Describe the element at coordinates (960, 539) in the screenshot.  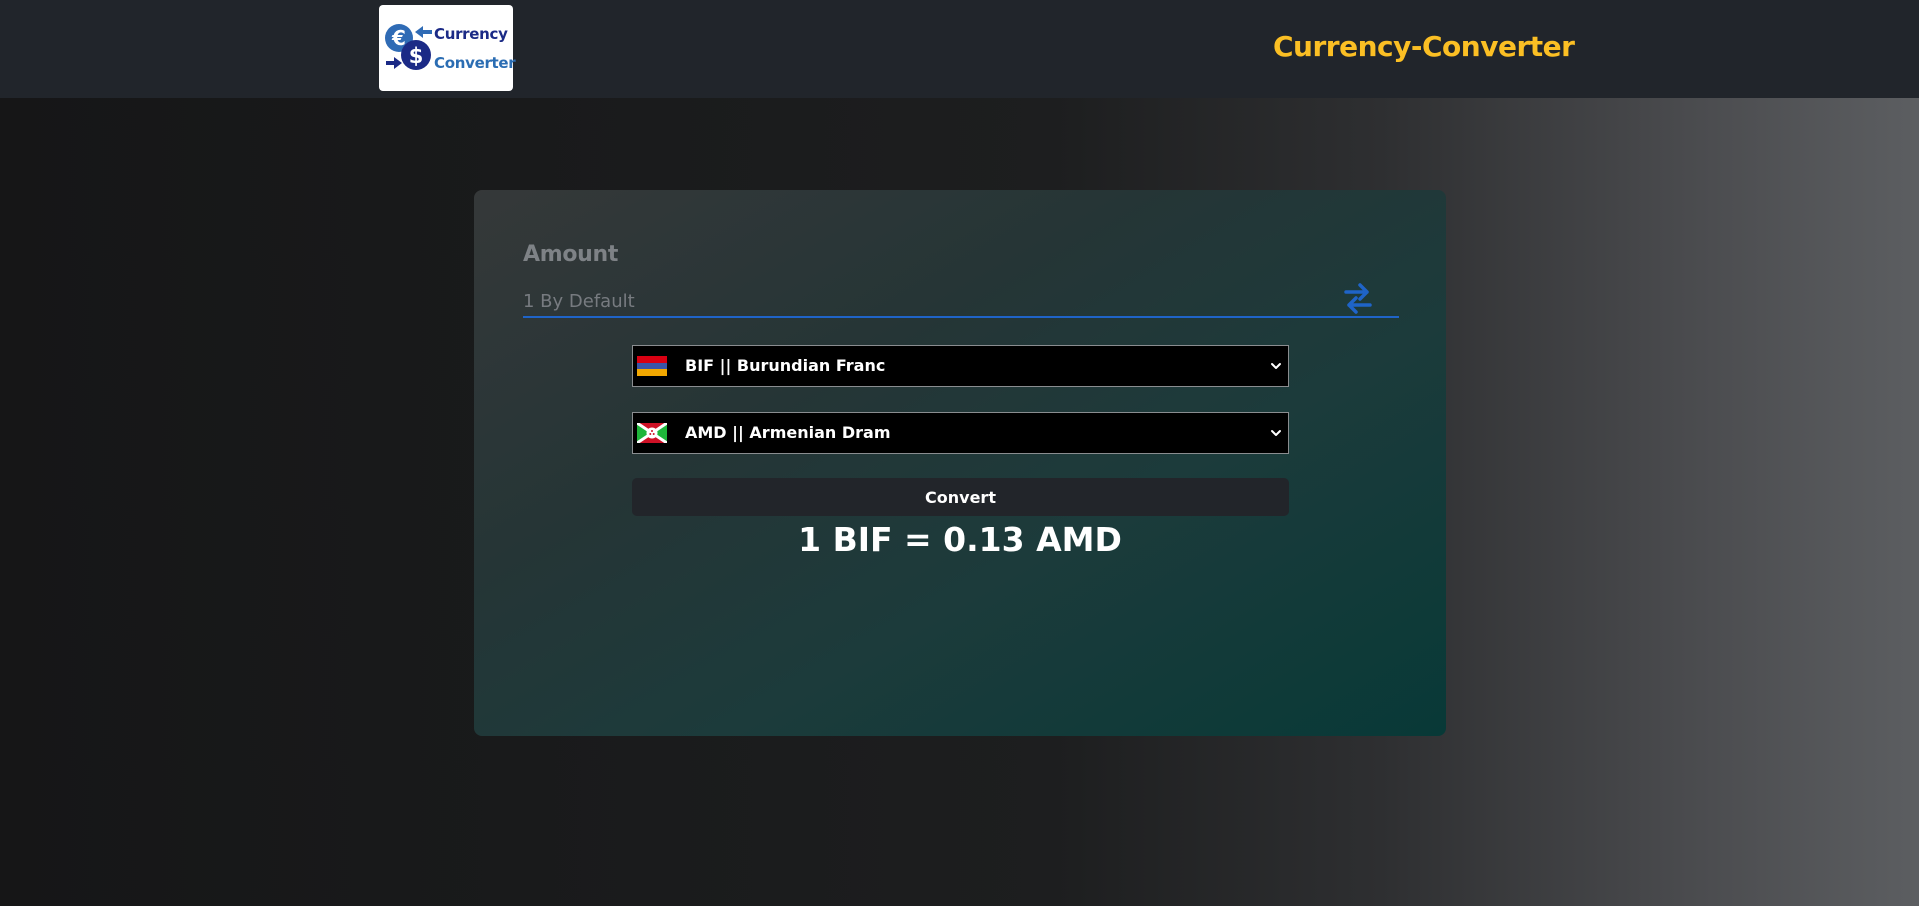
I see `conversion-result: 1 BIF = 0.13 AMD` at that location.